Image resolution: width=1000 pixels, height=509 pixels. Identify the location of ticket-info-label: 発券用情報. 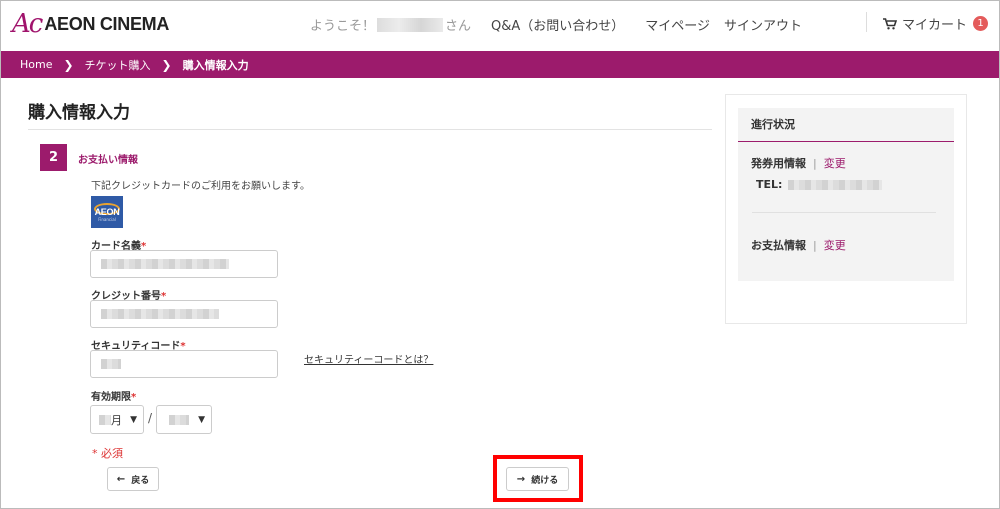
(778, 163).